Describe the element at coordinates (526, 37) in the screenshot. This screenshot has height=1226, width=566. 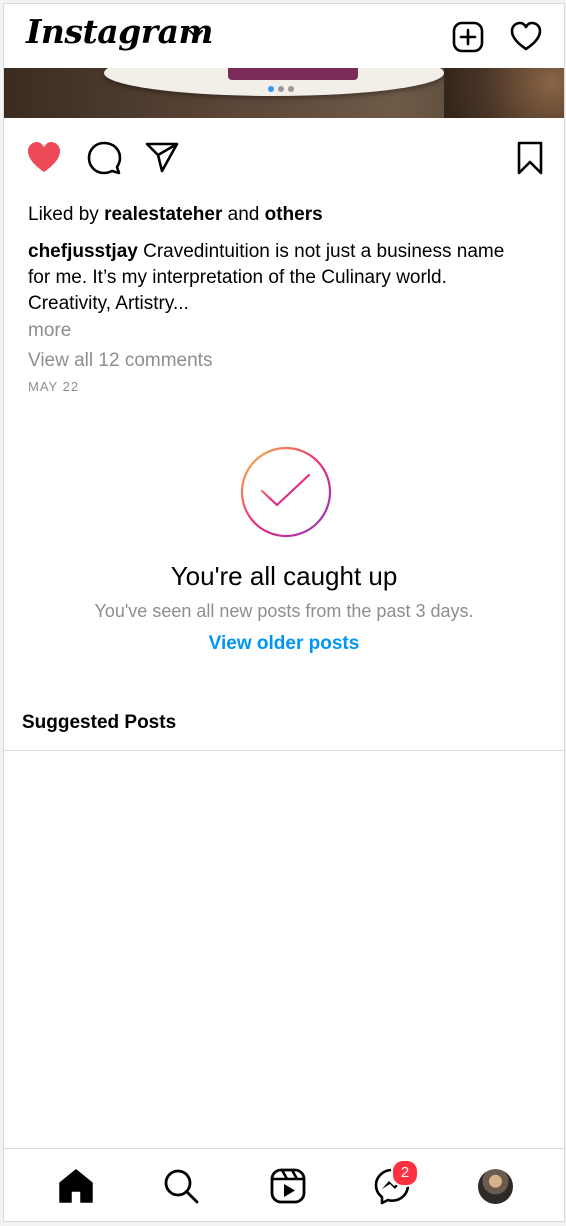
I see `heart-icon` at that location.